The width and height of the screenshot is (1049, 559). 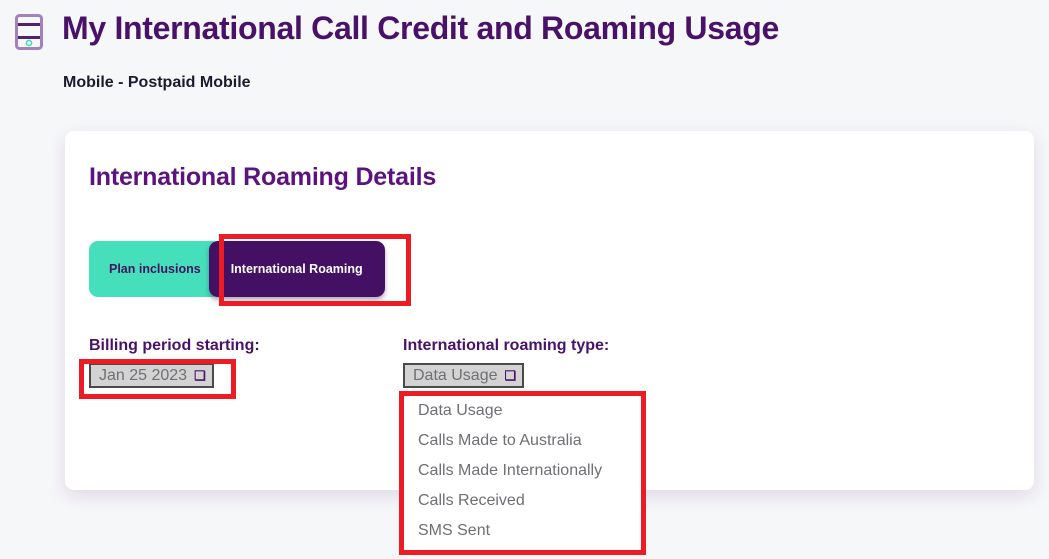 What do you see at coordinates (143, 375) in the screenshot?
I see `billing-period-value: Jan 25 2023` at bounding box center [143, 375].